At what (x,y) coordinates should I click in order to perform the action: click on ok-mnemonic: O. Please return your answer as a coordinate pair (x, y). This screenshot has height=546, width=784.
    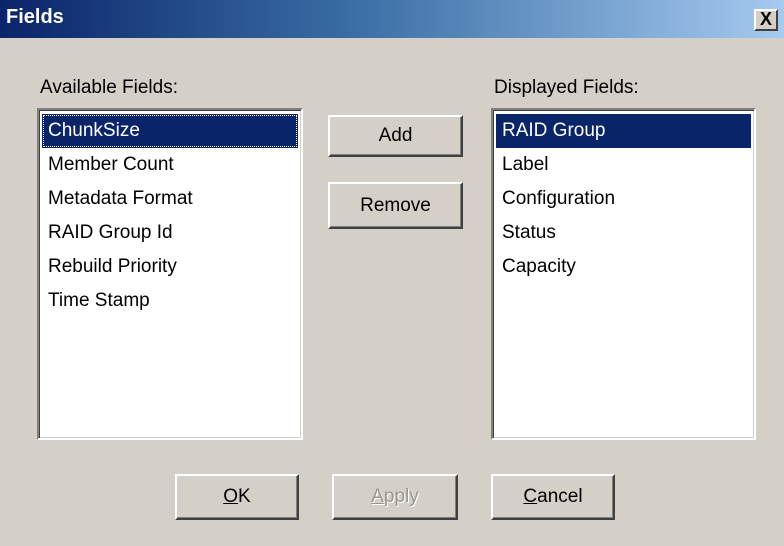
    Looking at the image, I should click on (231, 496).